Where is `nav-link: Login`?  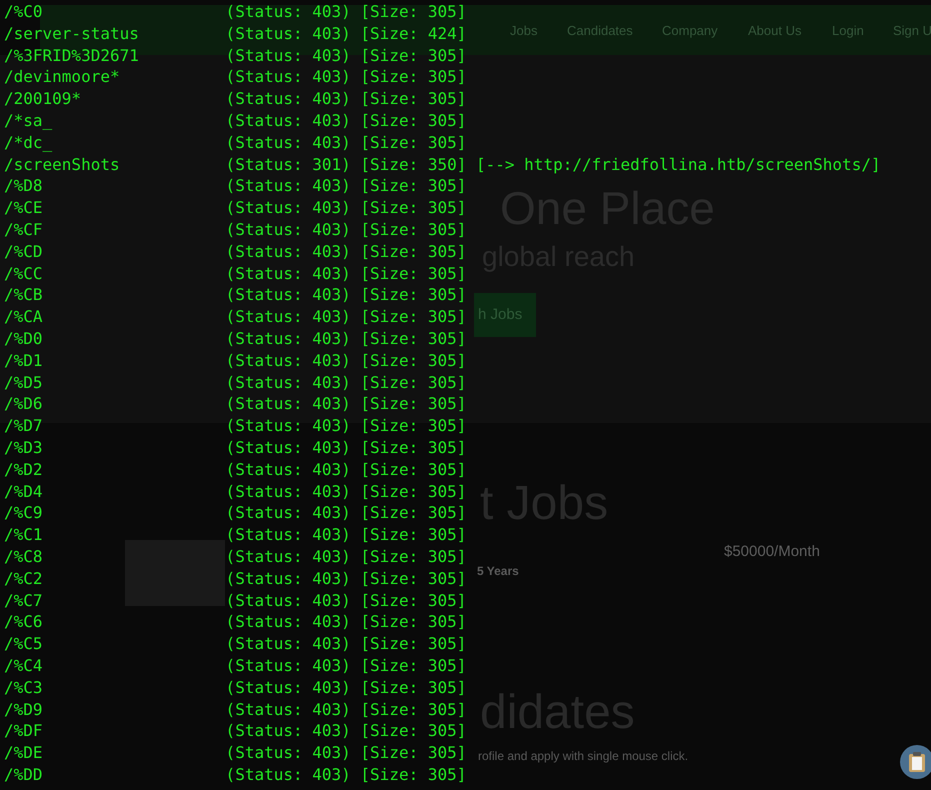 nav-link: Login is located at coordinates (848, 30).